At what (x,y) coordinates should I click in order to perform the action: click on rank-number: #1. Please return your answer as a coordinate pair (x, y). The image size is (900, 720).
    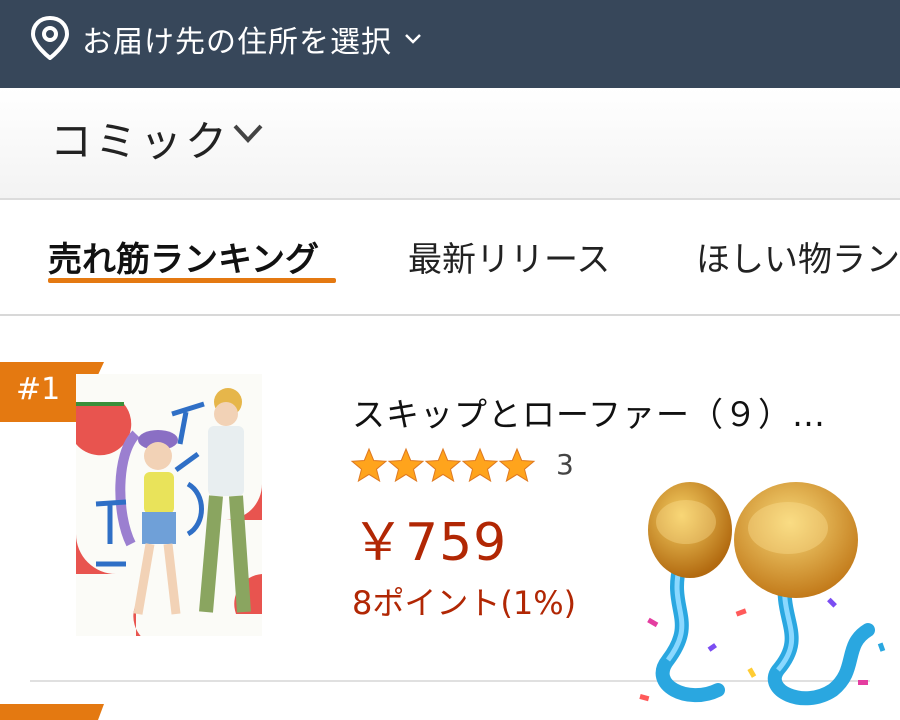
    Looking at the image, I should click on (38, 389).